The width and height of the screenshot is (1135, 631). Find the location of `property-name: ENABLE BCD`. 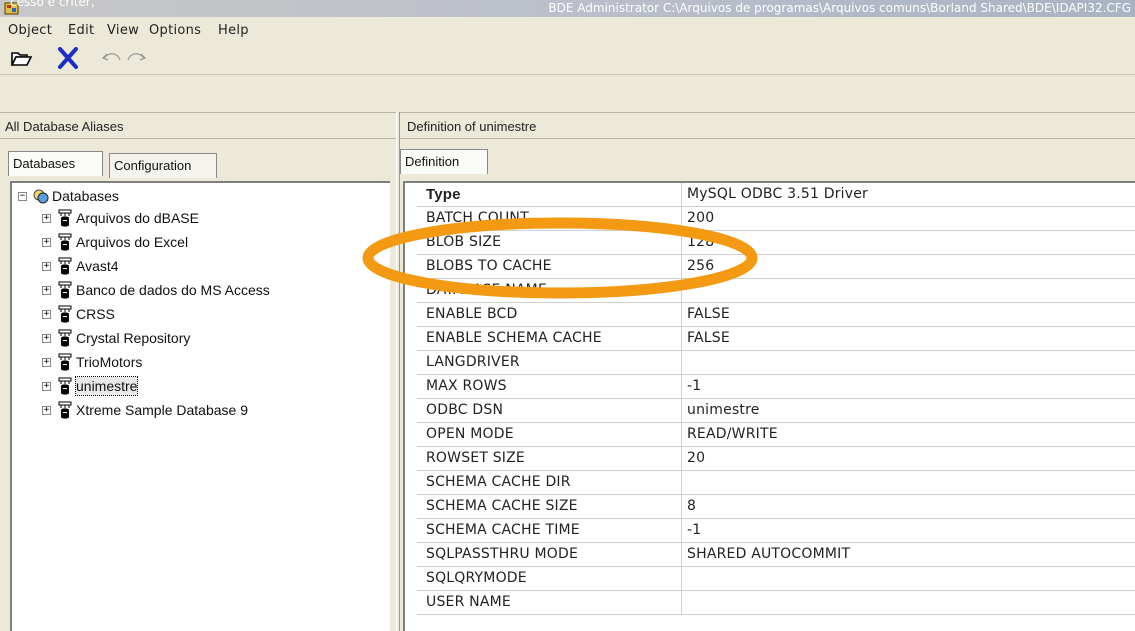

property-name: ENABLE BCD is located at coordinates (472, 314).